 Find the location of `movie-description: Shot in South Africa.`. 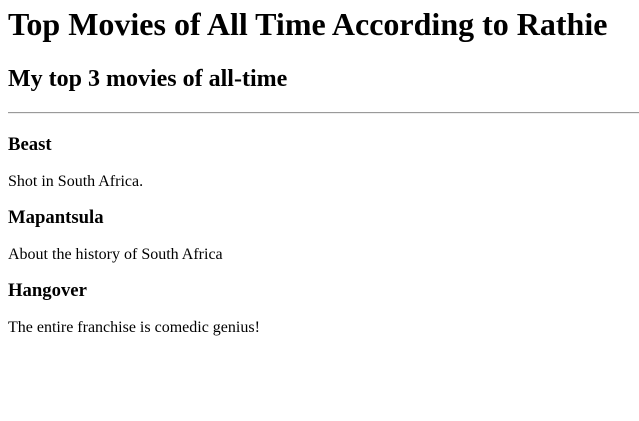

movie-description: Shot in South Africa. is located at coordinates (76, 181).